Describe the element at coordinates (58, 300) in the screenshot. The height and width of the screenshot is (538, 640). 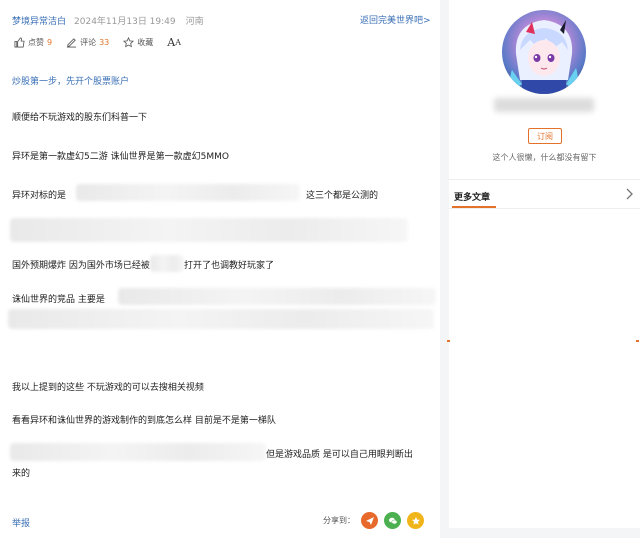
I see `paragraph-5: 诛仙世界的竞品 主要是` at that location.